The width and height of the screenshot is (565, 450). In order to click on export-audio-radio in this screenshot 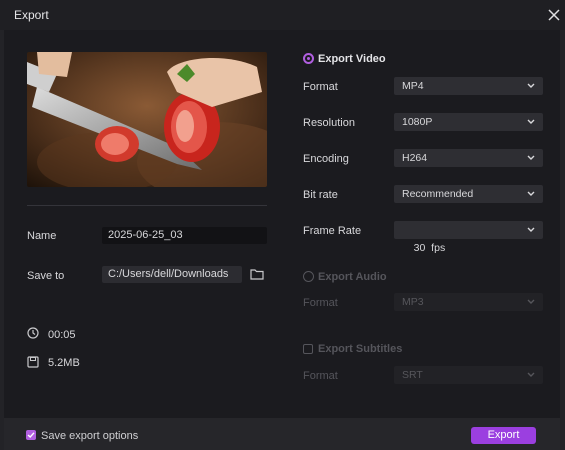, I will do `click(308, 276)`.